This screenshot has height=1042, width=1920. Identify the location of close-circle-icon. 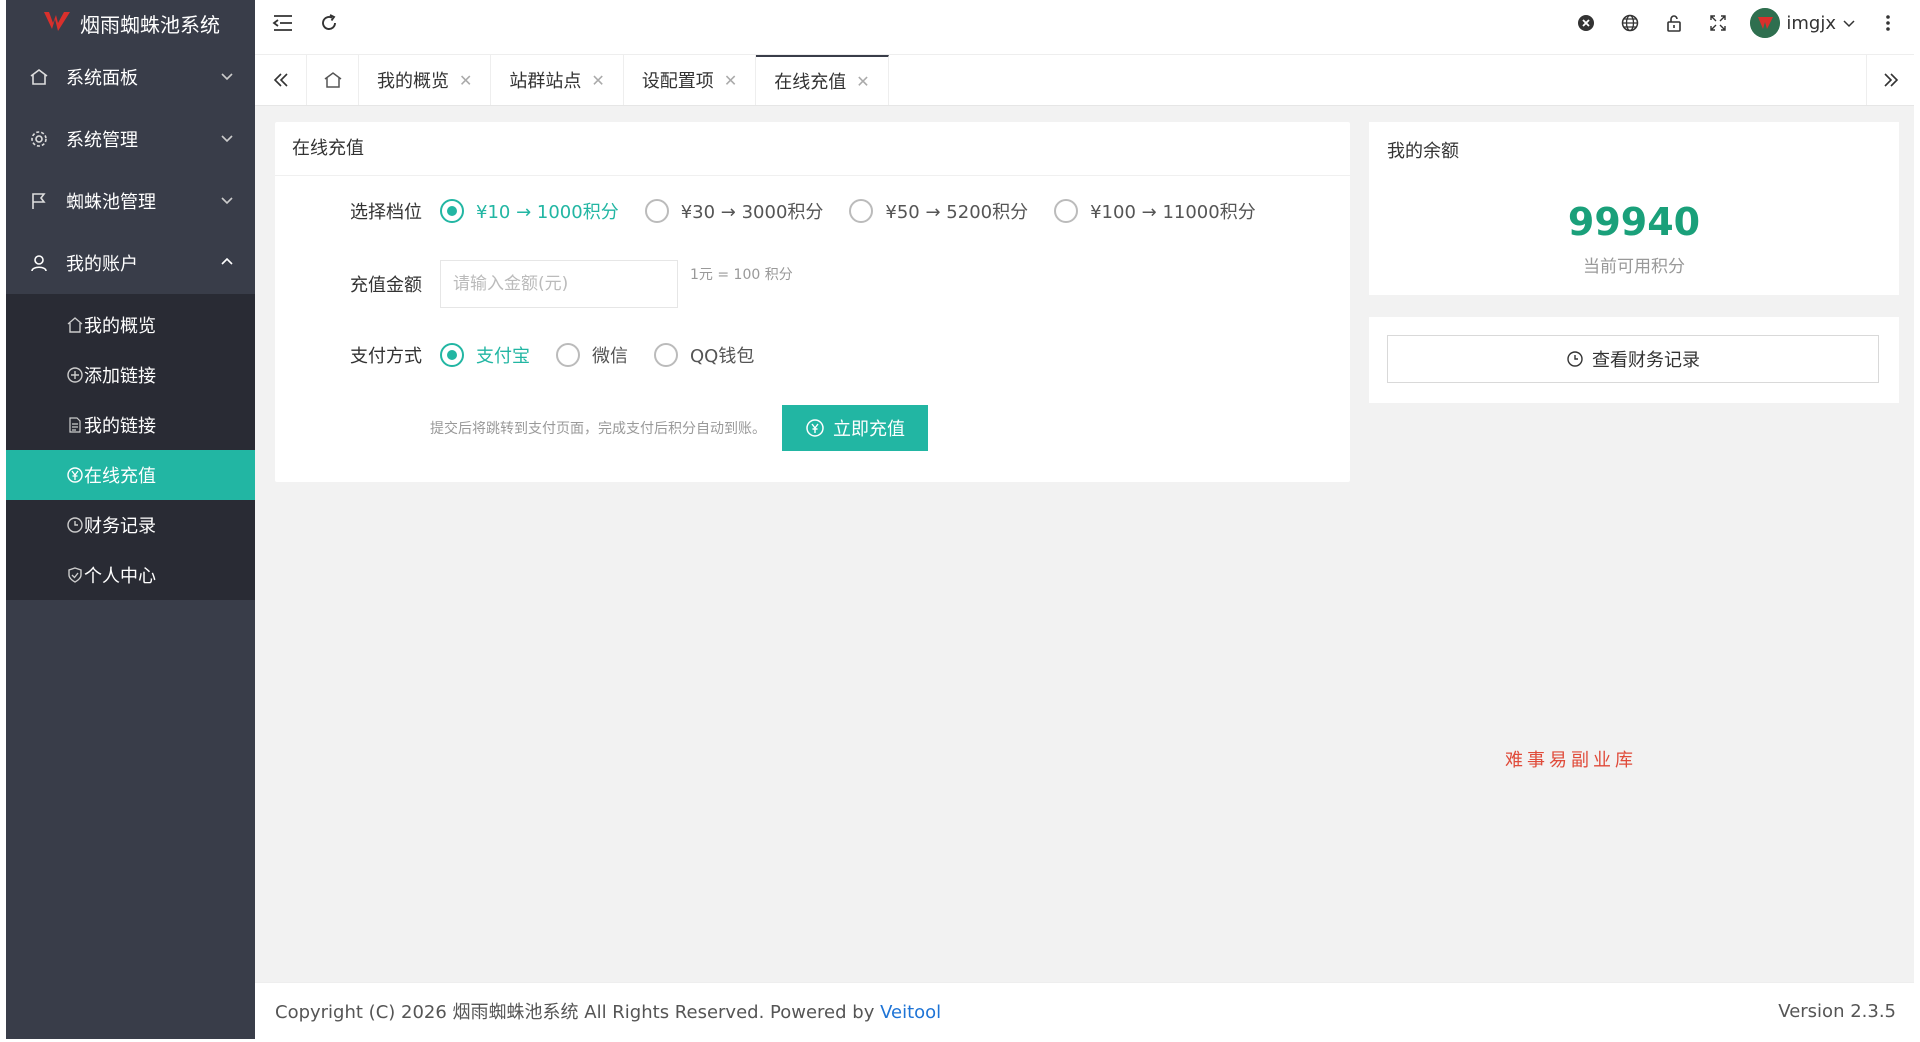
(1586, 23).